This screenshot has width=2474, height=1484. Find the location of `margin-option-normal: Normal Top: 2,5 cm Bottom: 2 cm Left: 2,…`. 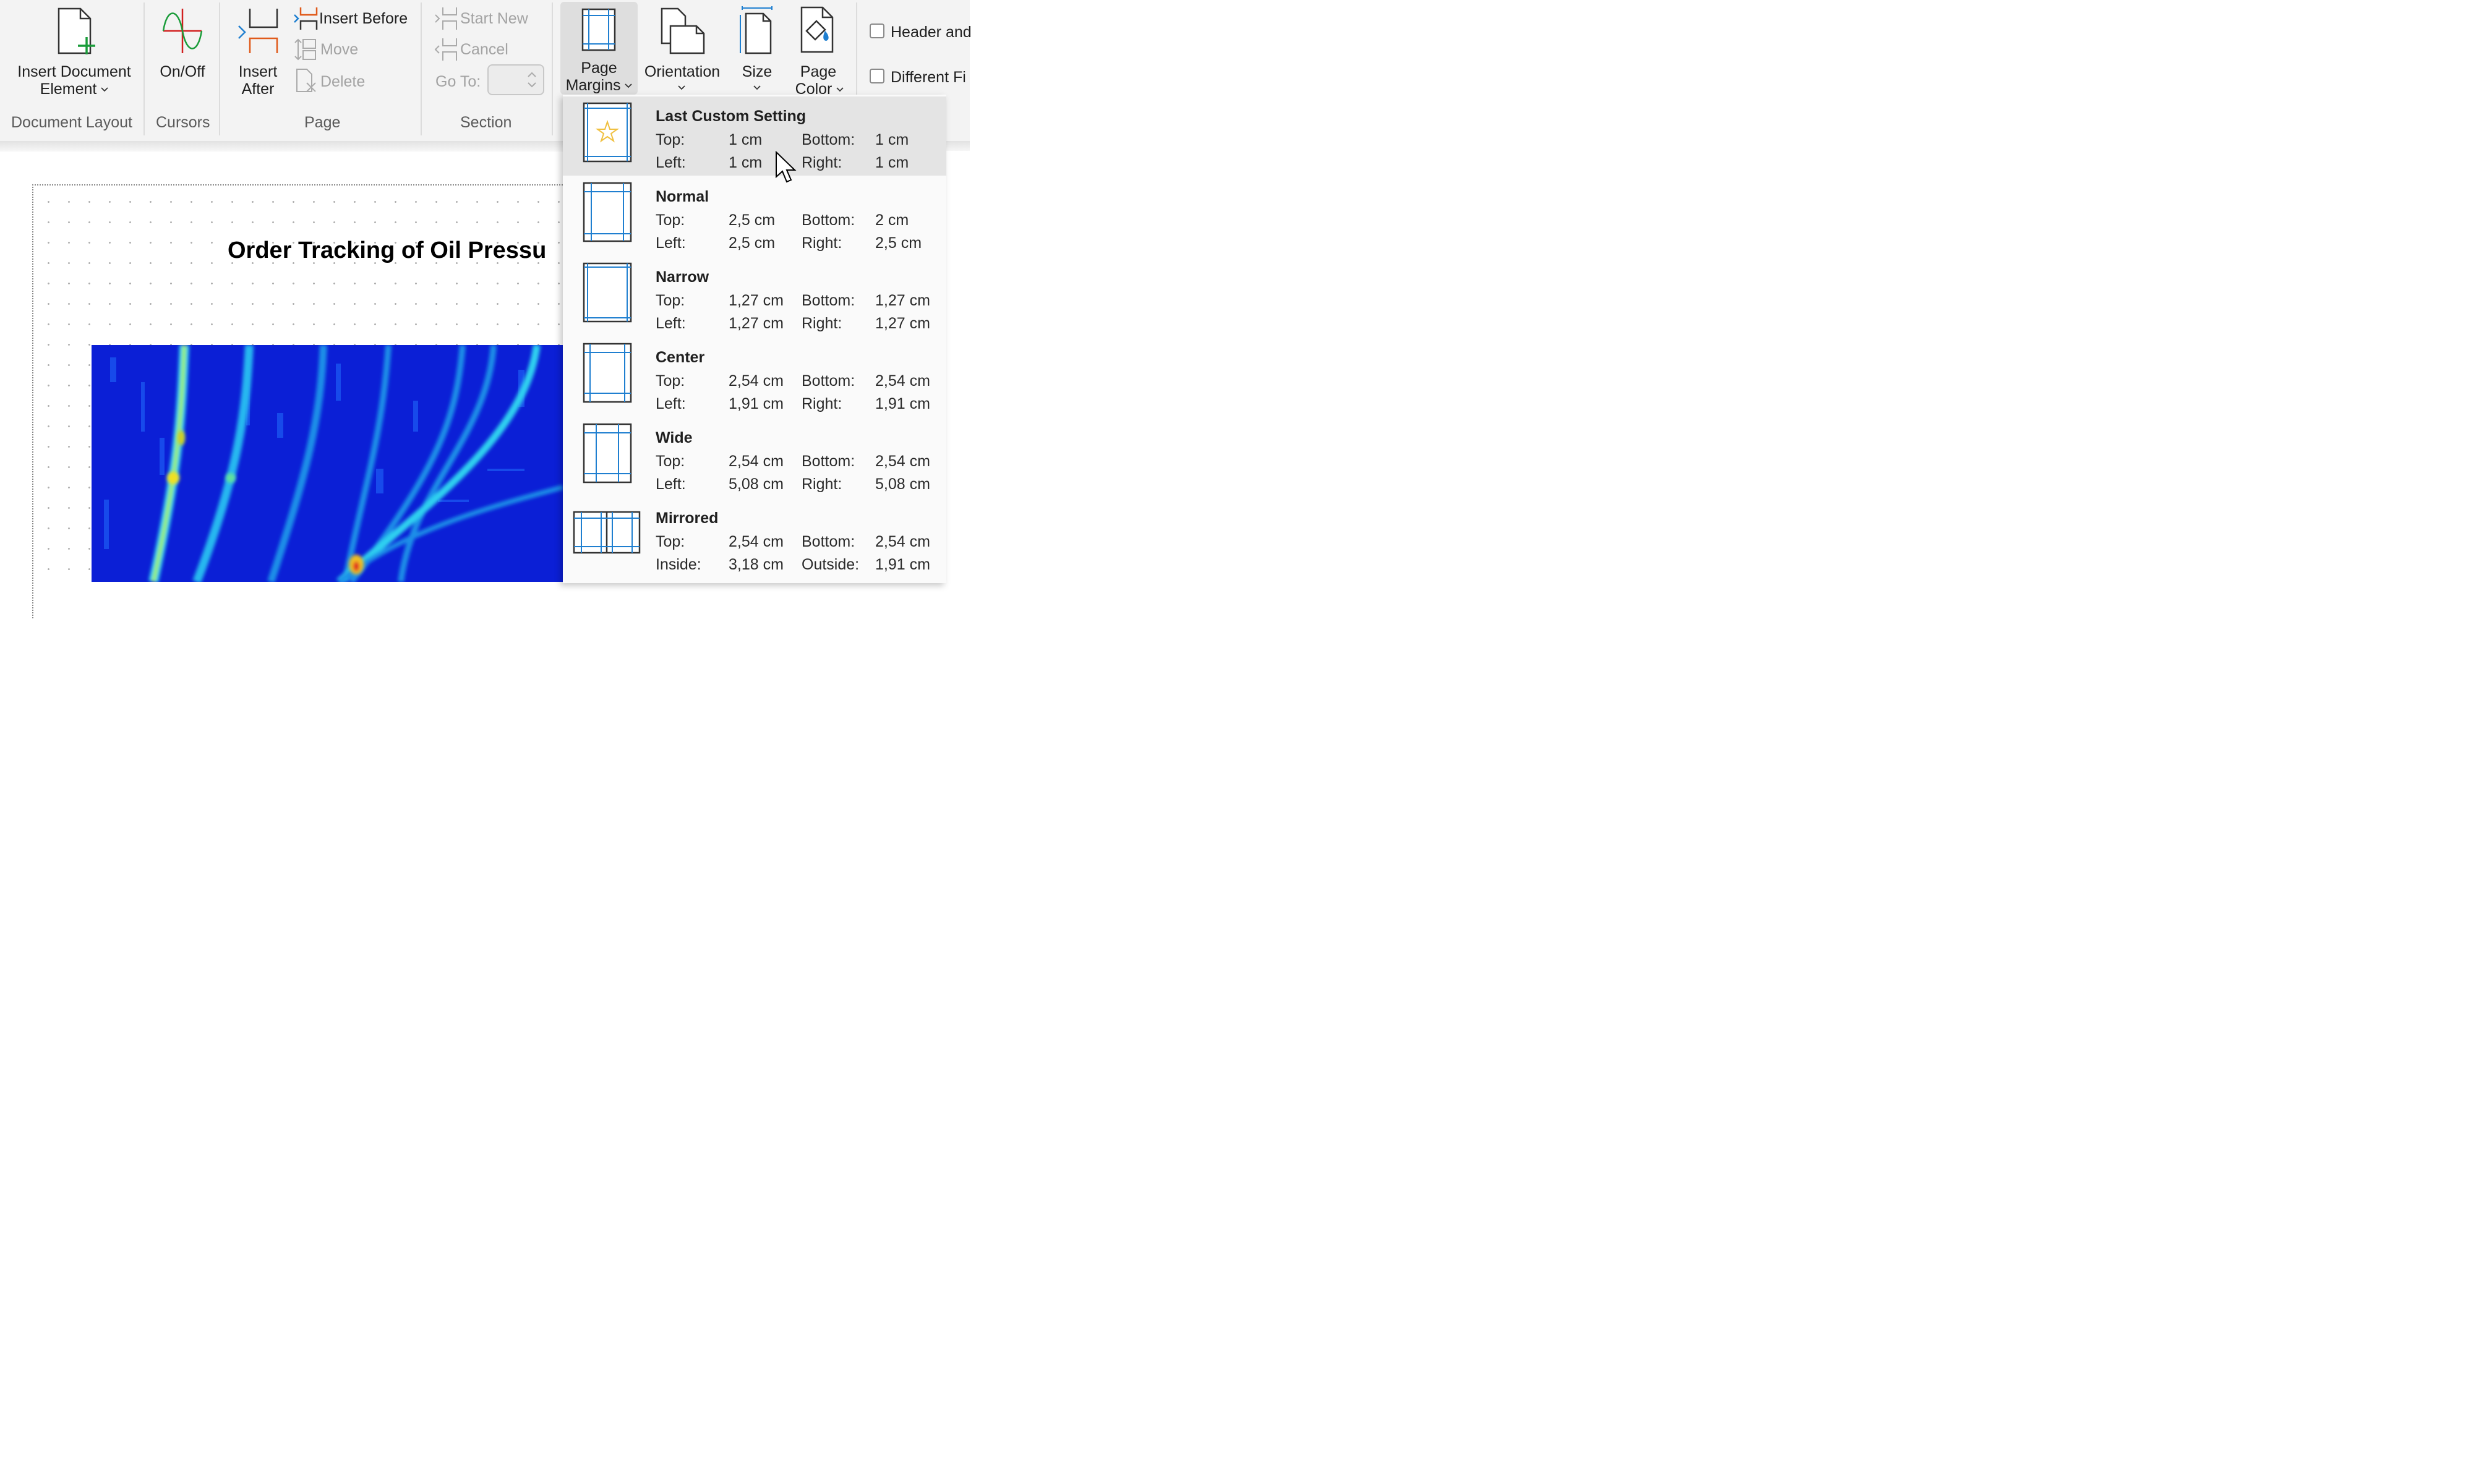

margin-option-normal: Normal Top: 2,5 cm Bottom: 2 cm Left: 2,… is located at coordinates (754, 216).